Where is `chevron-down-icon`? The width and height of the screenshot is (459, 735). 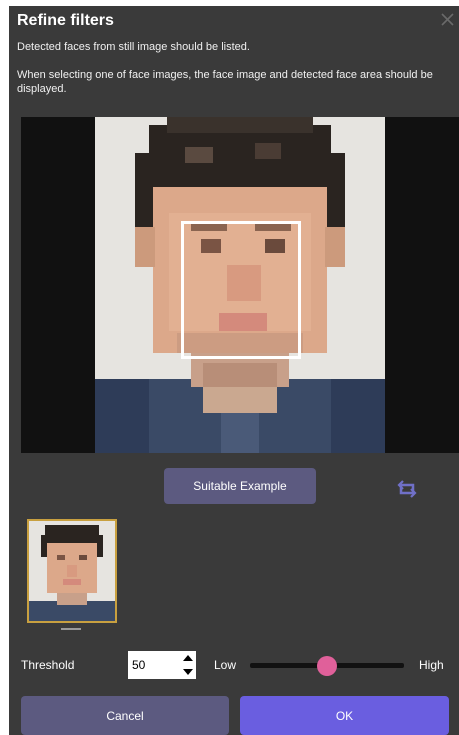
chevron-down-icon is located at coordinates (188, 672).